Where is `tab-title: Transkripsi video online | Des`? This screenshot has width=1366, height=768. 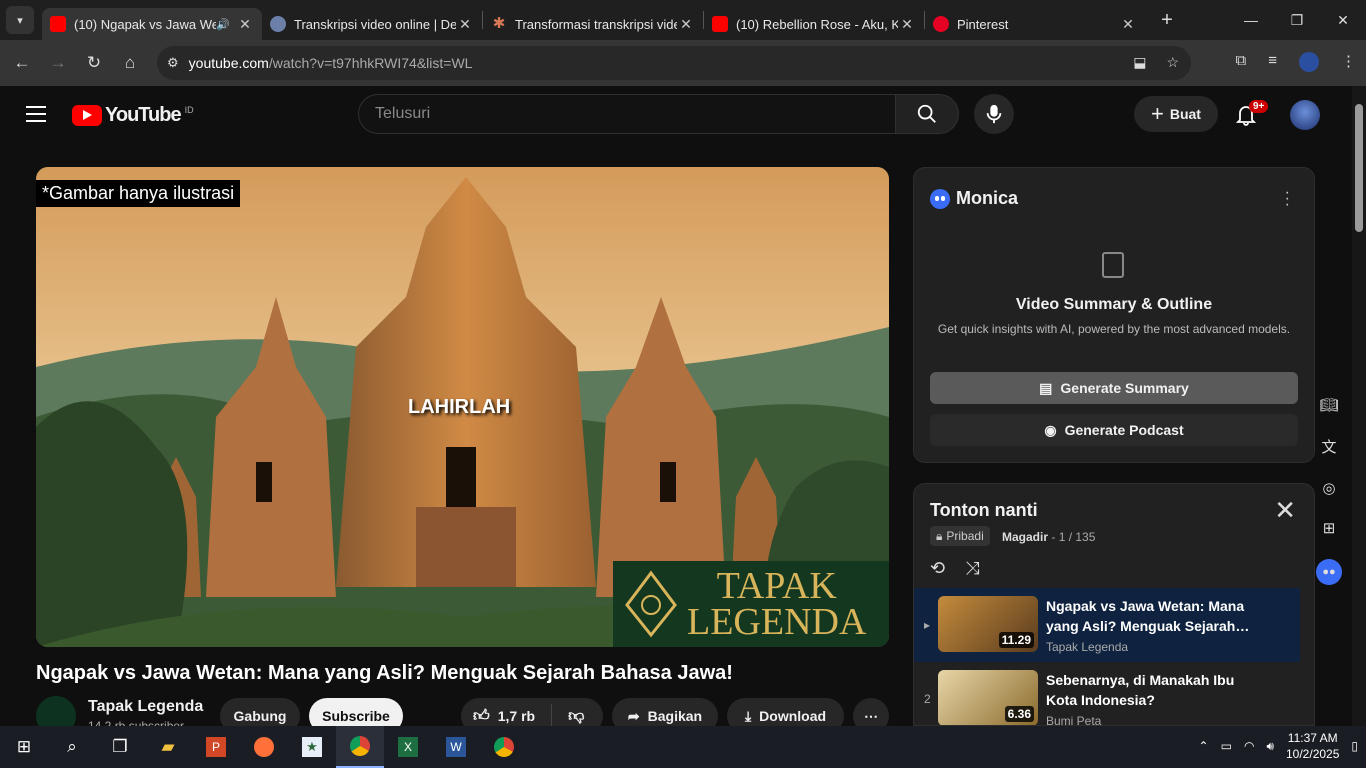 tab-title: Transkripsi video online | Des is located at coordinates (375, 24).